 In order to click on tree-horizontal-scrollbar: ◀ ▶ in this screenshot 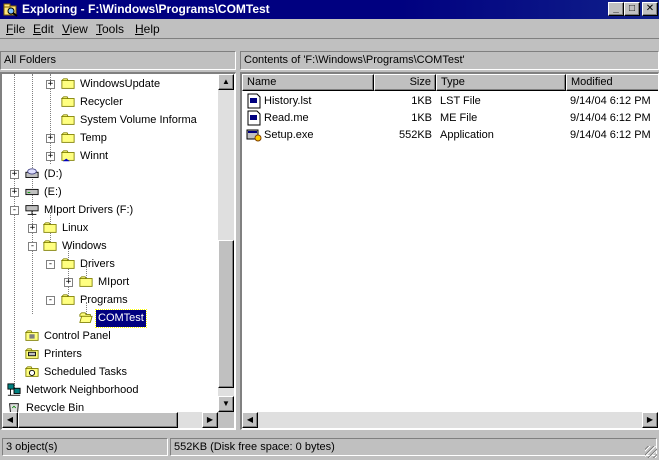, I will do `click(110, 420)`.